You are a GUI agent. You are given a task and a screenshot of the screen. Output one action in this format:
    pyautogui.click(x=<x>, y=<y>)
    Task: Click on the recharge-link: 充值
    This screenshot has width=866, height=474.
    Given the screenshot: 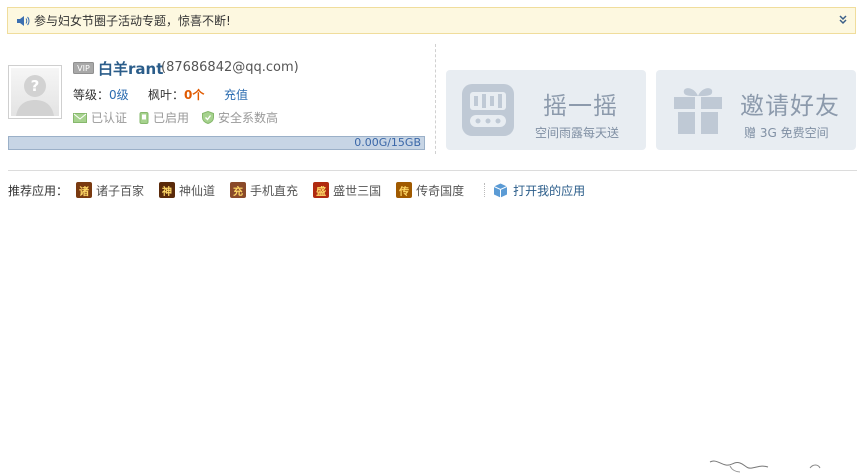 What is the action you would take?
    pyautogui.click(x=236, y=94)
    